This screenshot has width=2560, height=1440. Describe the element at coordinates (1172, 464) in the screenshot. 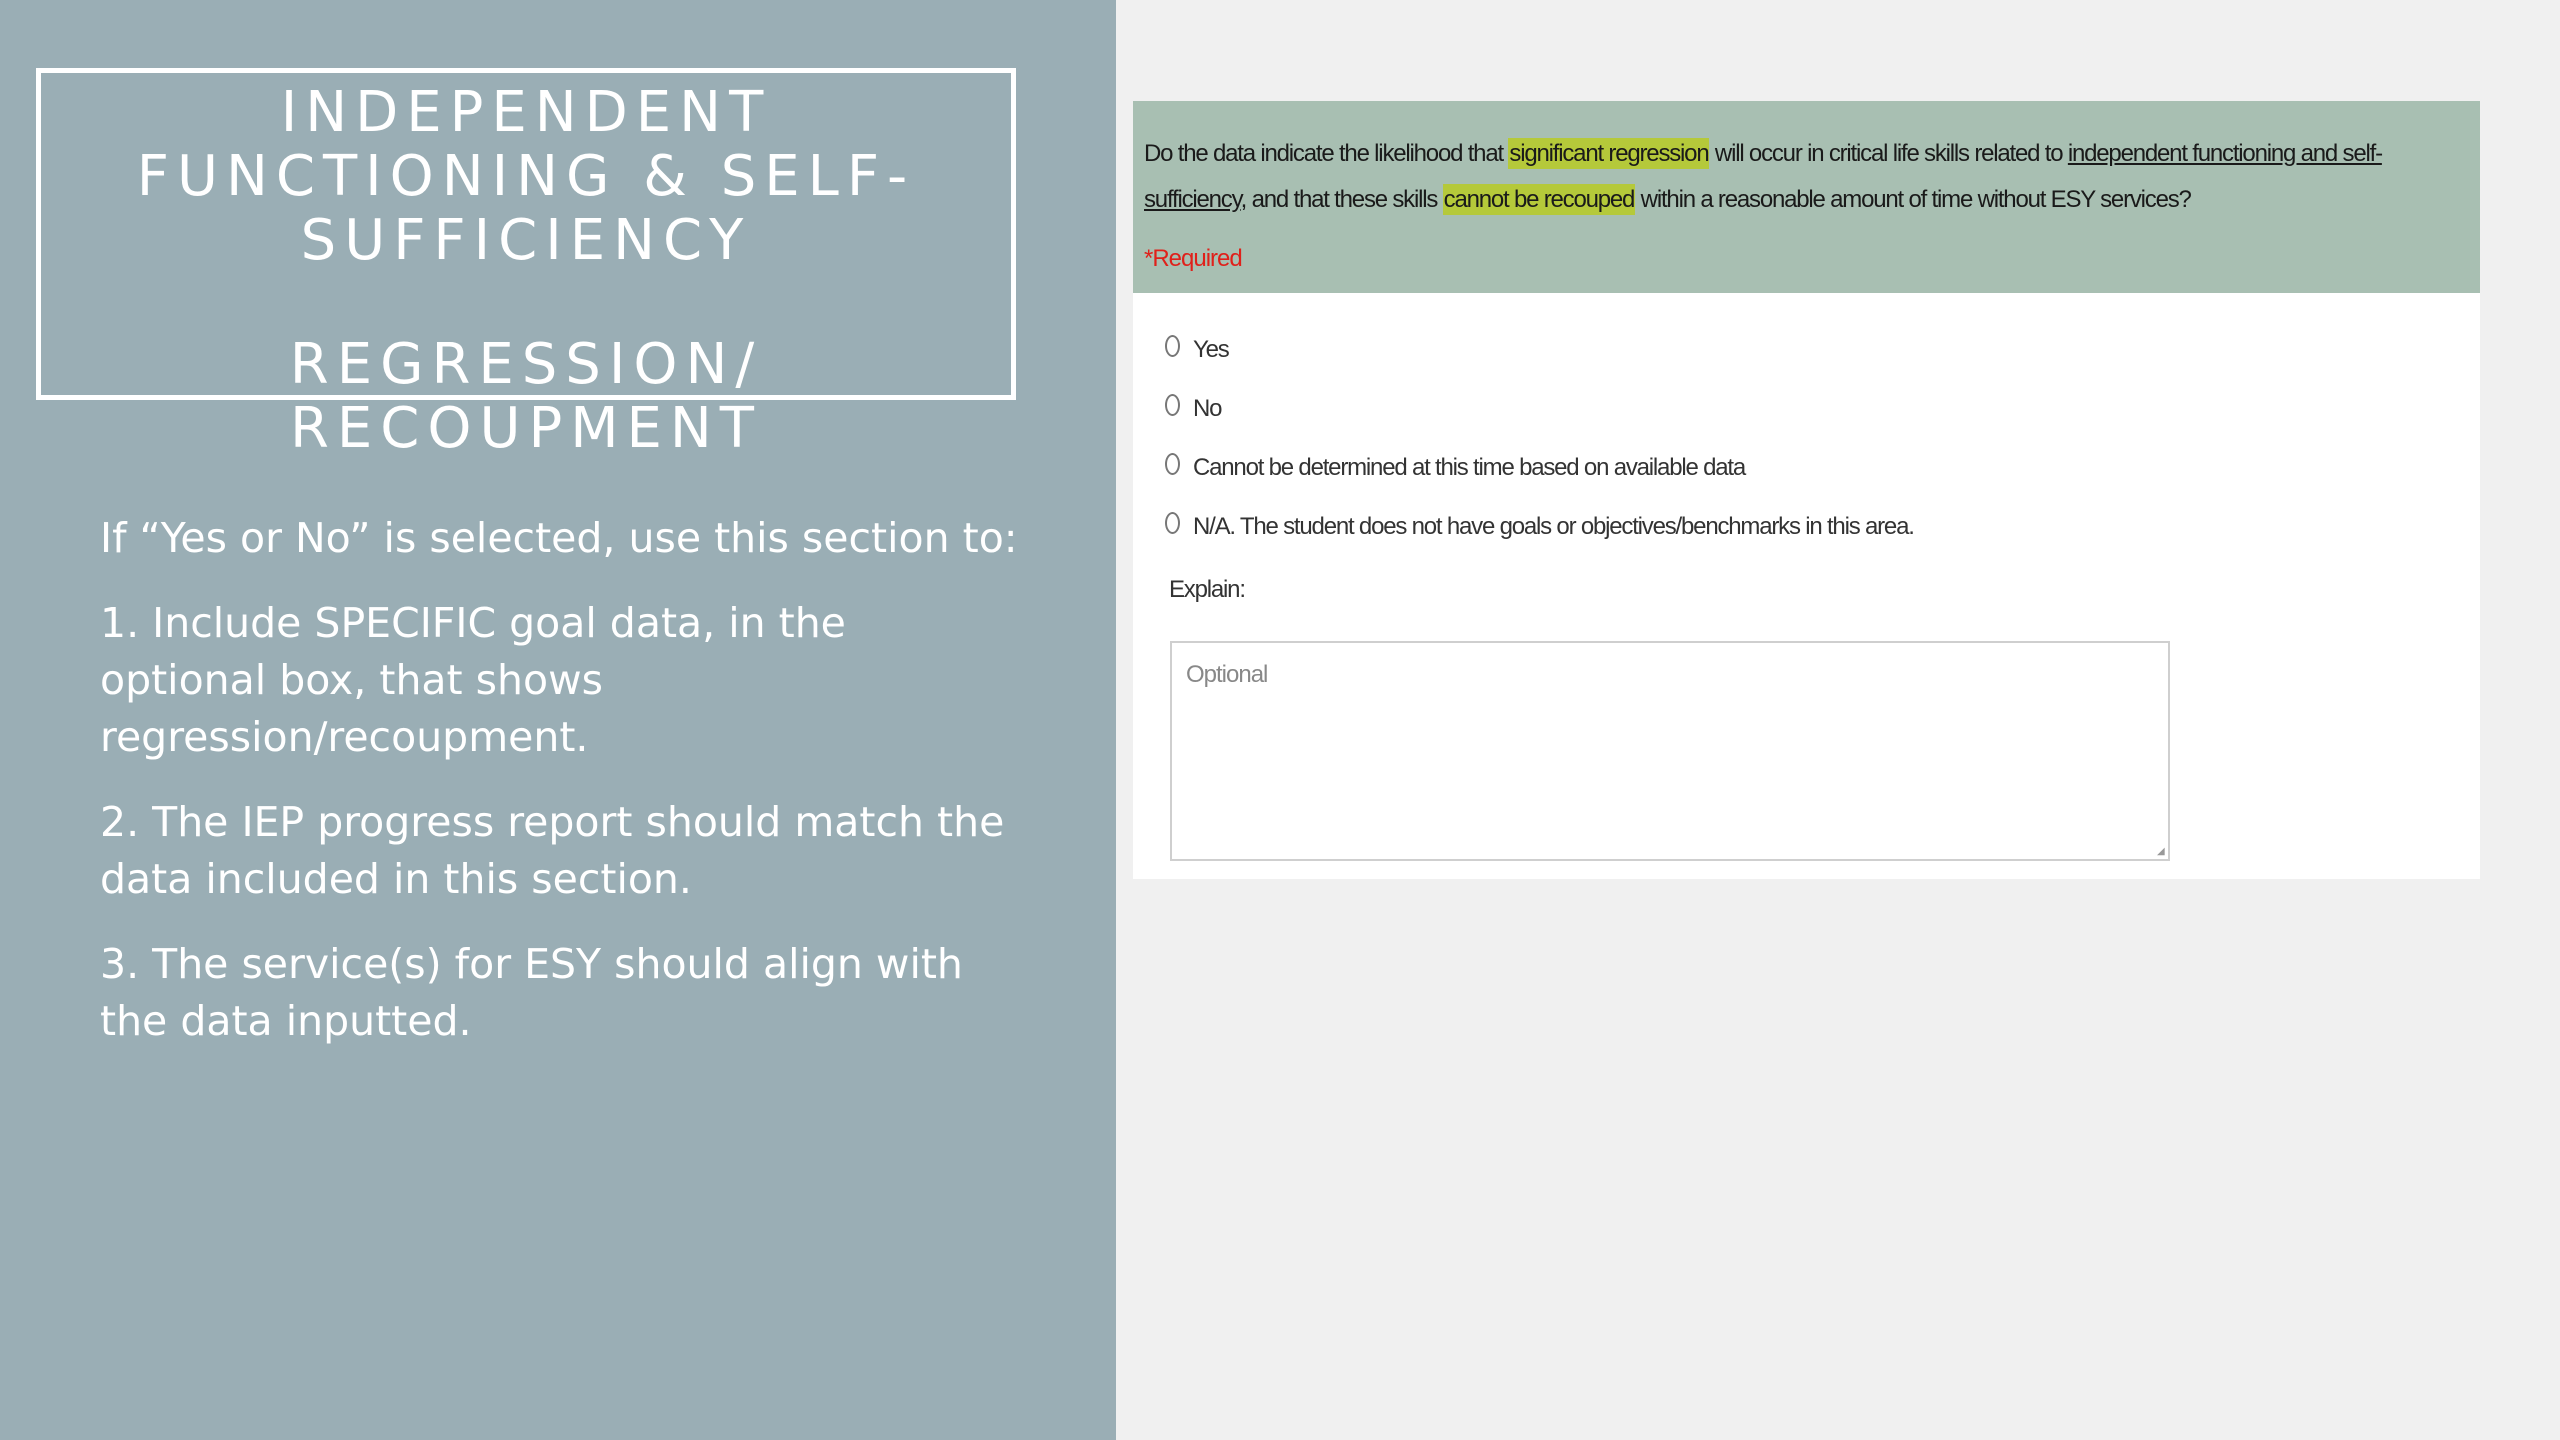

I see `radio-cannot-be-determined` at that location.